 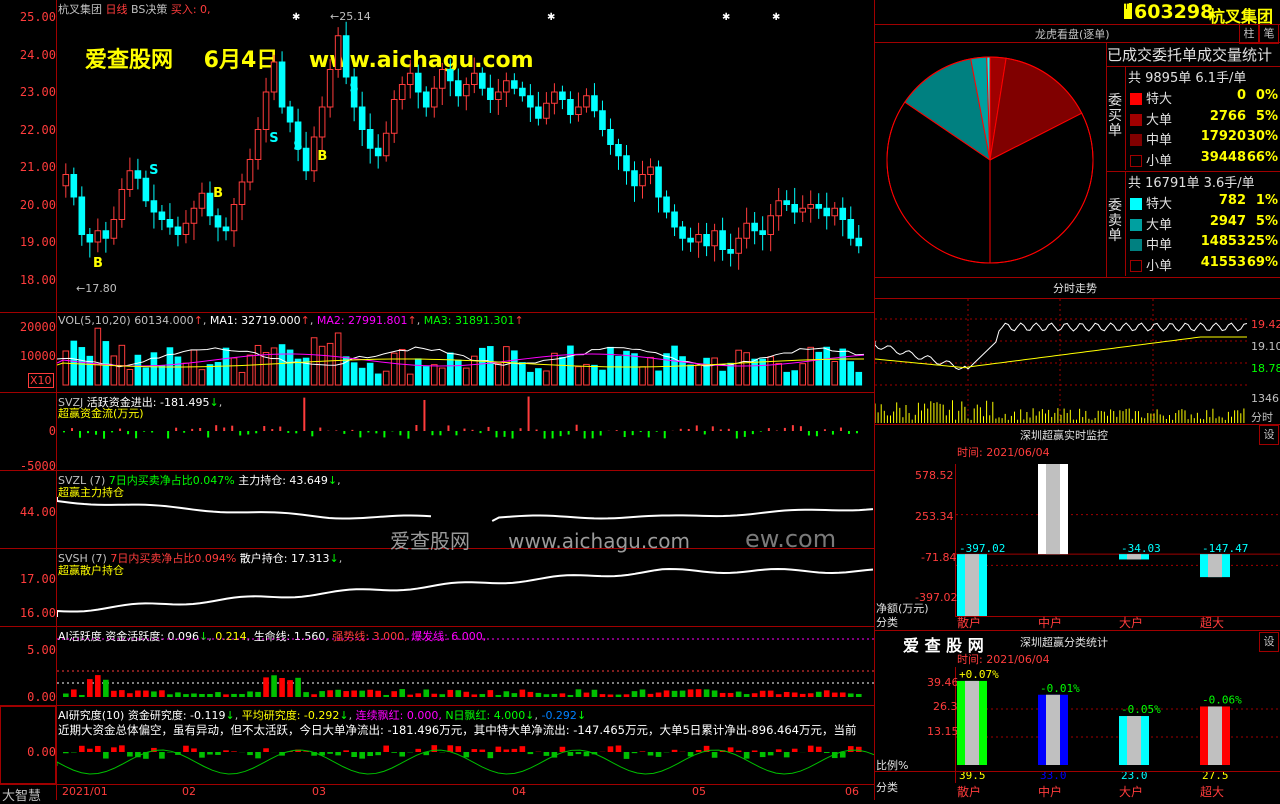 I want to click on classify-change: -0.05%, so click(x=1141, y=709).